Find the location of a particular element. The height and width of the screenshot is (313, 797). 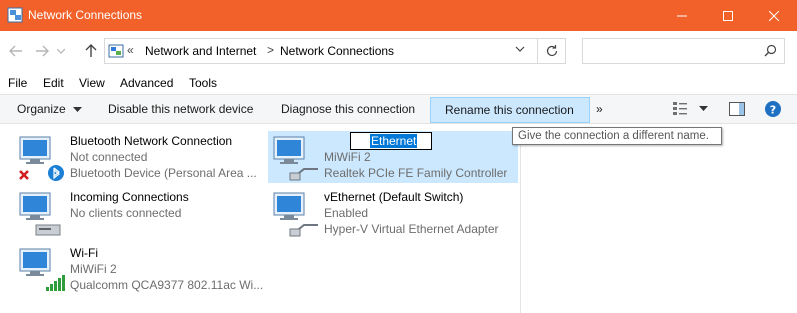

connection-name: Bluetooth Network Connection is located at coordinates (151, 141).